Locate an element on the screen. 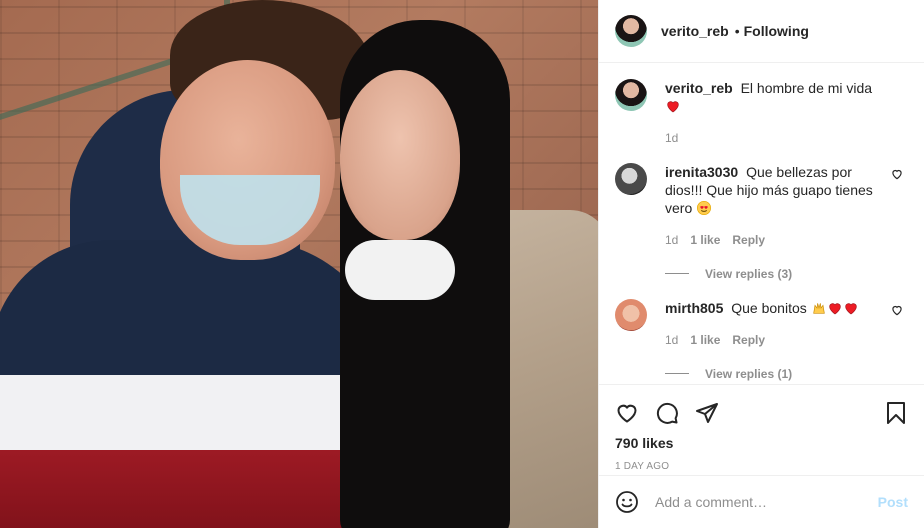 This screenshot has height=528, width=924. caption-text: El hombre de mi vida is located at coordinates (806, 87).